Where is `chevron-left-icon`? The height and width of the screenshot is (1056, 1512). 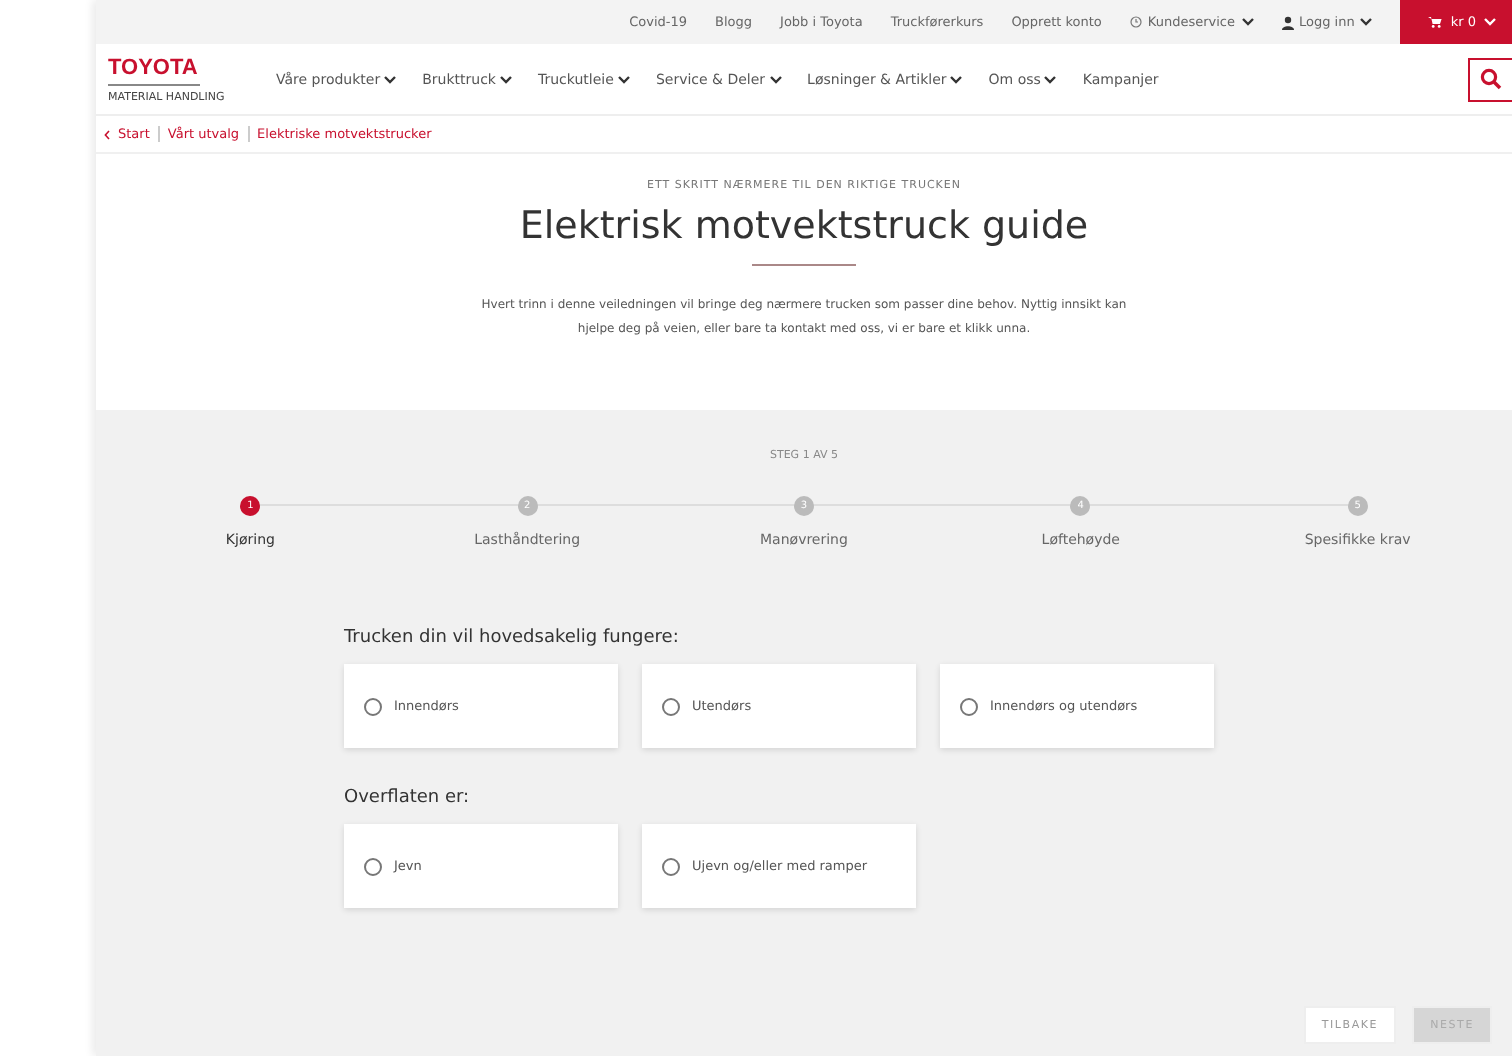
chevron-left-icon is located at coordinates (107, 134).